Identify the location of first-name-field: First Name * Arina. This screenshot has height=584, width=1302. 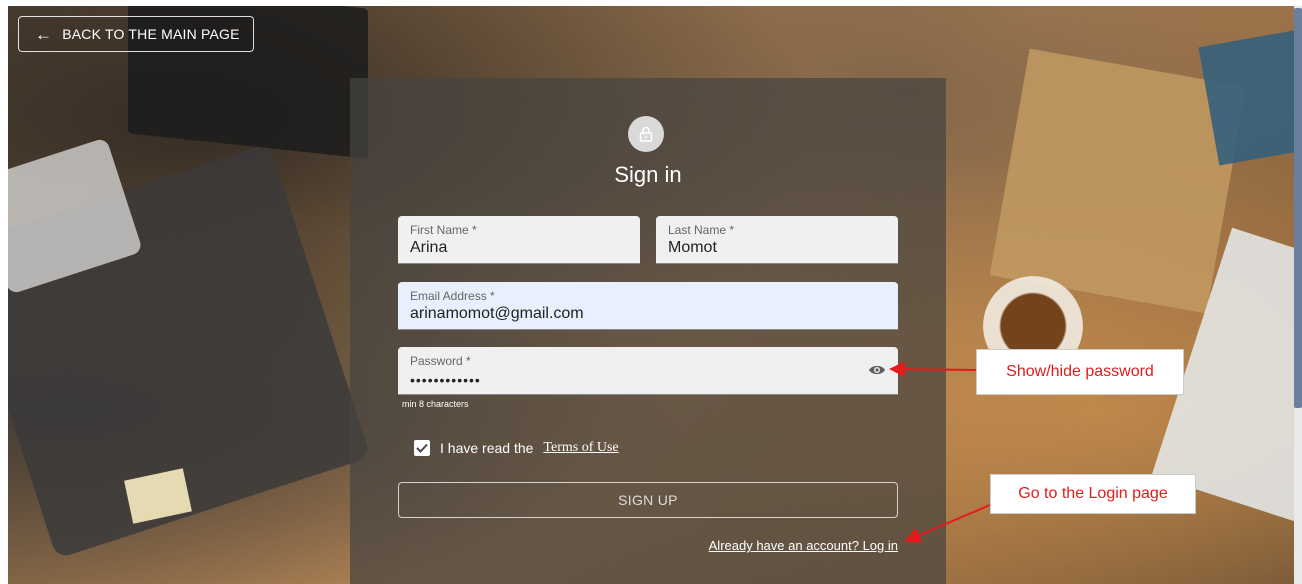
(519, 240).